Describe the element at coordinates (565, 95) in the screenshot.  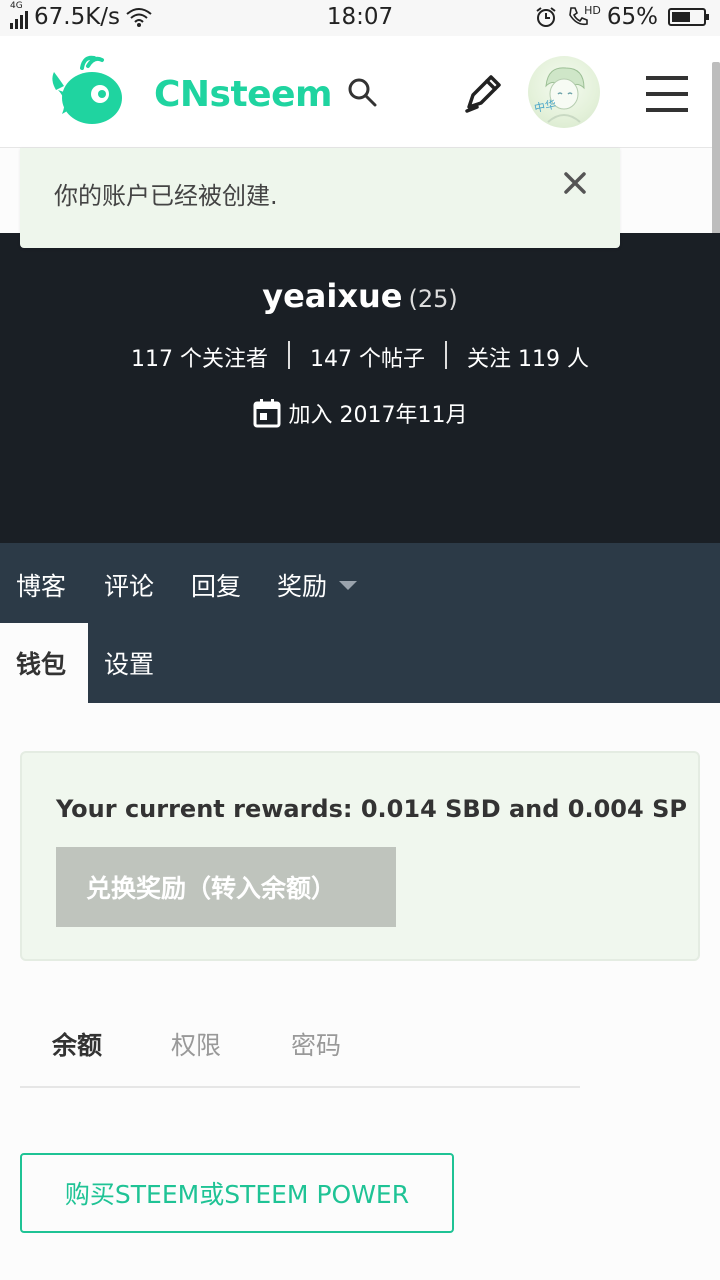
I see `avatar-image` at that location.